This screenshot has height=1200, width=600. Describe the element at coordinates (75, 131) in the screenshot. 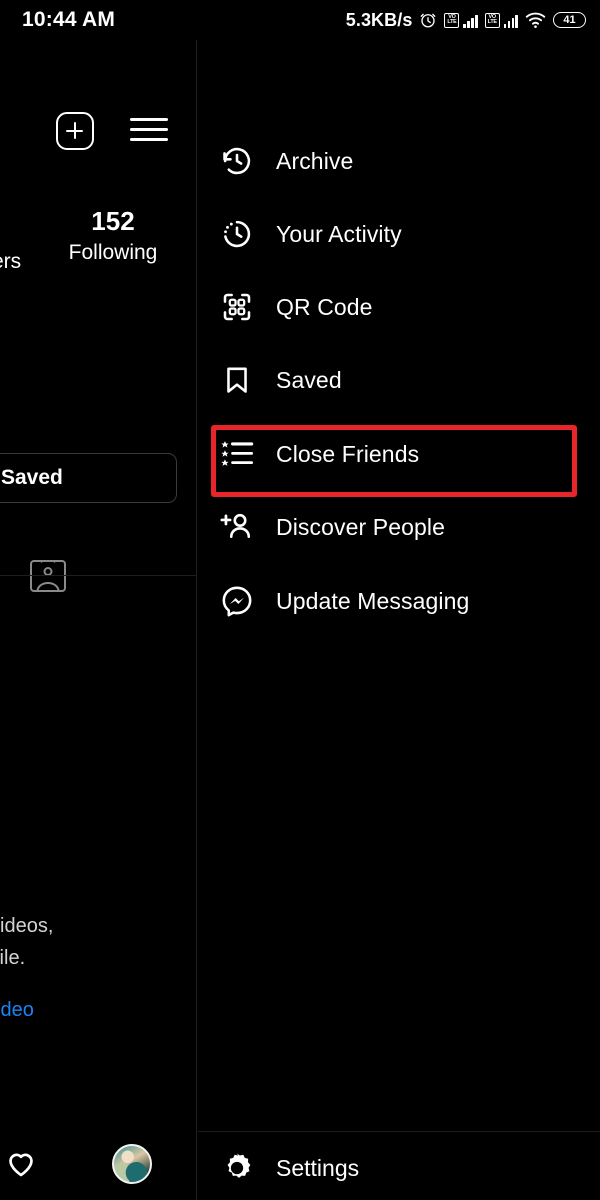

I see `plus-square-icon` at that location.